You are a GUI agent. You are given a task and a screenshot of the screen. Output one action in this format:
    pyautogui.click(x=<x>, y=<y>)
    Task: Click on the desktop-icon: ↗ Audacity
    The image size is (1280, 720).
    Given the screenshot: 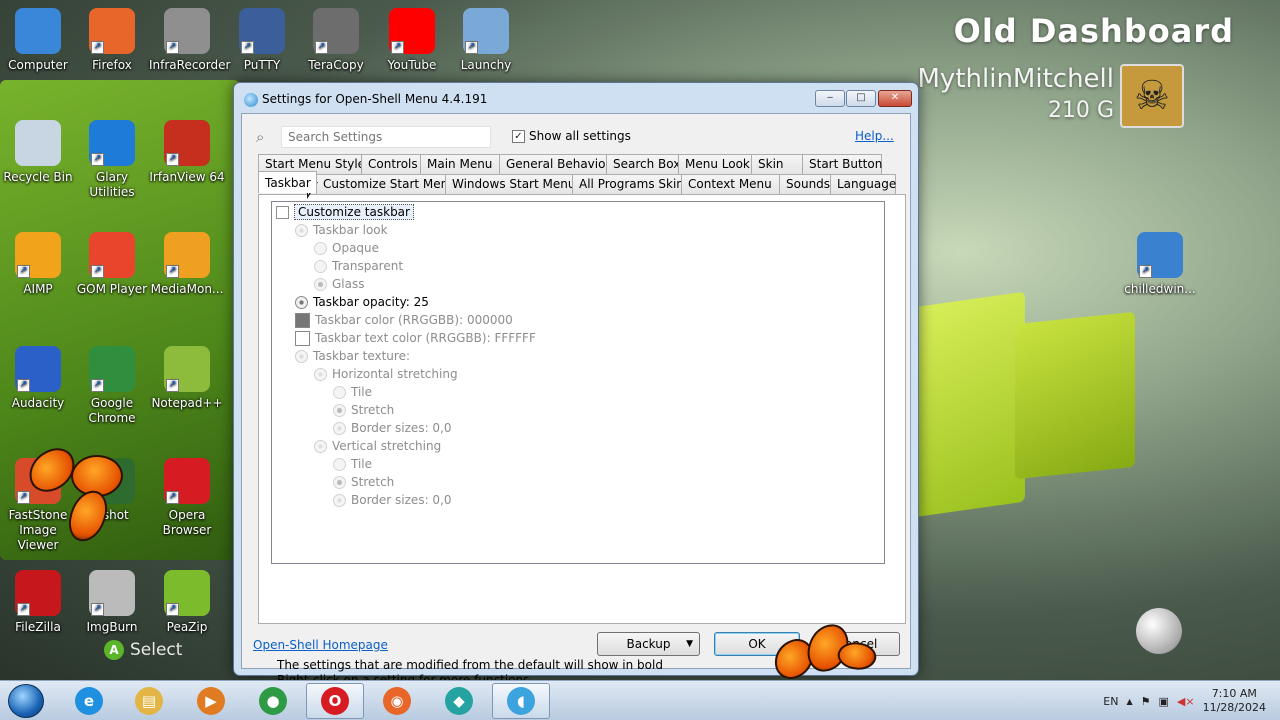 What is the action you would take?
    pyautogui.click(x=38, y=378)
    